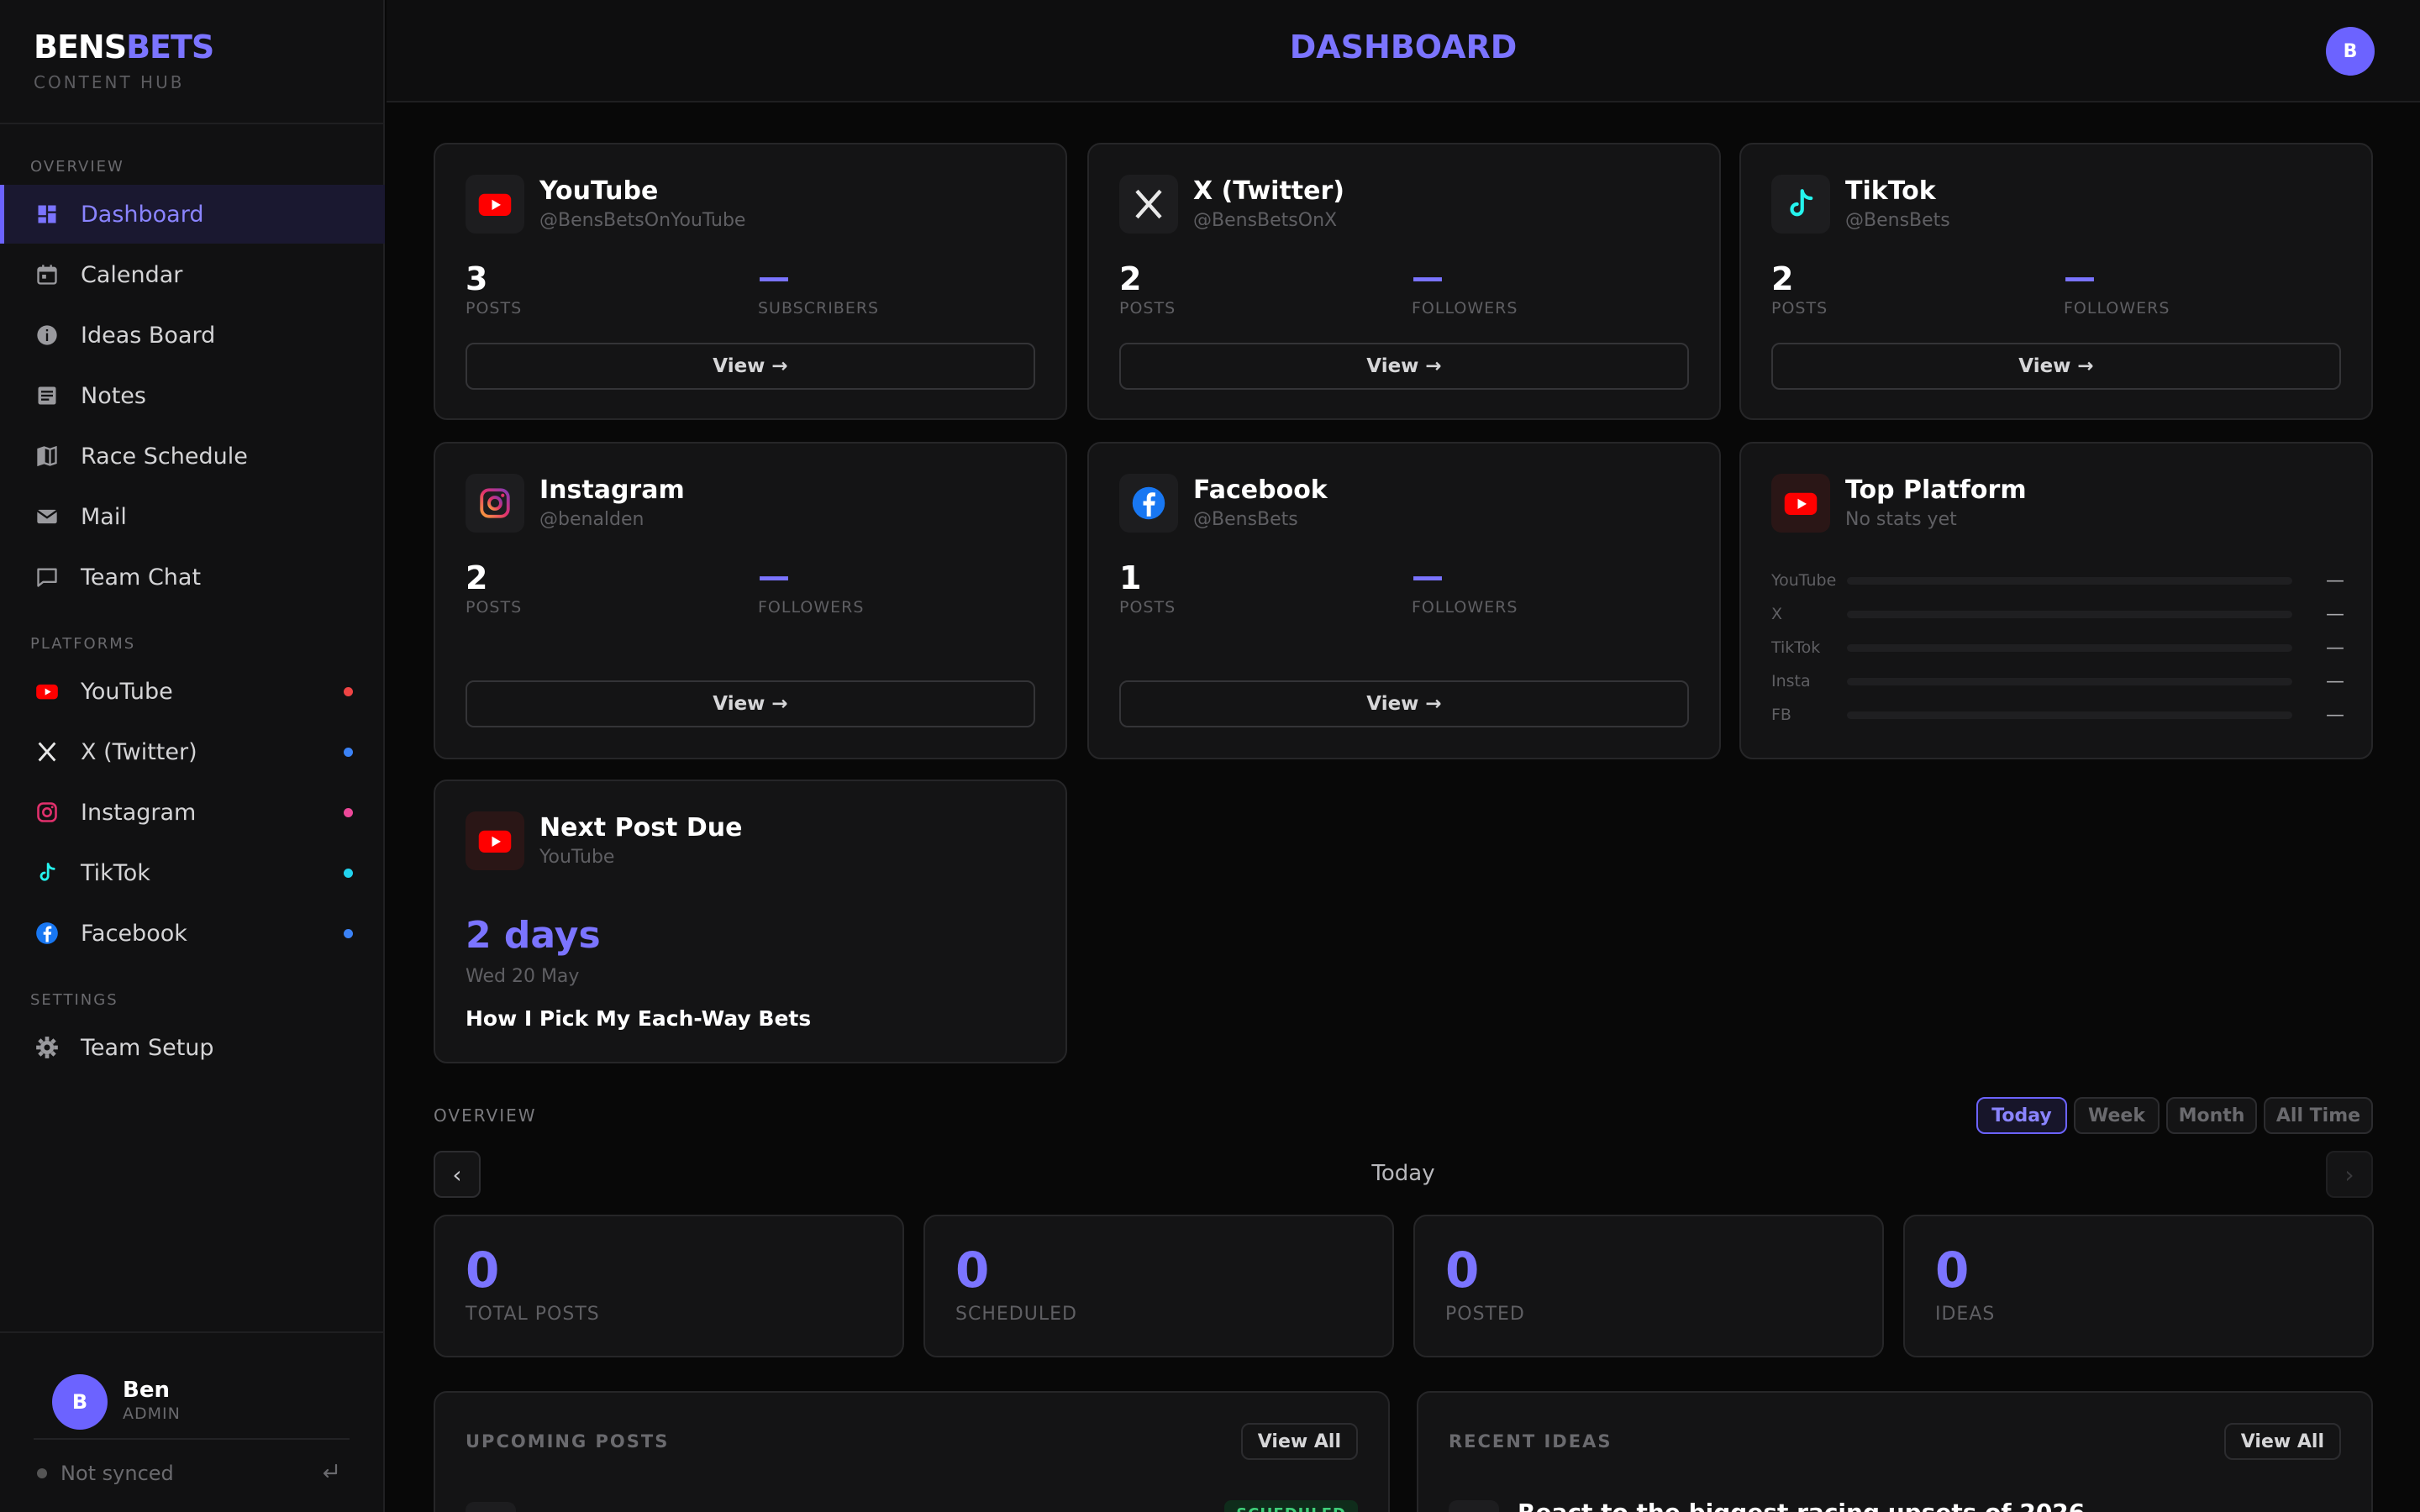  I want to click on card-title: Top Platform, so click(1936, 490).